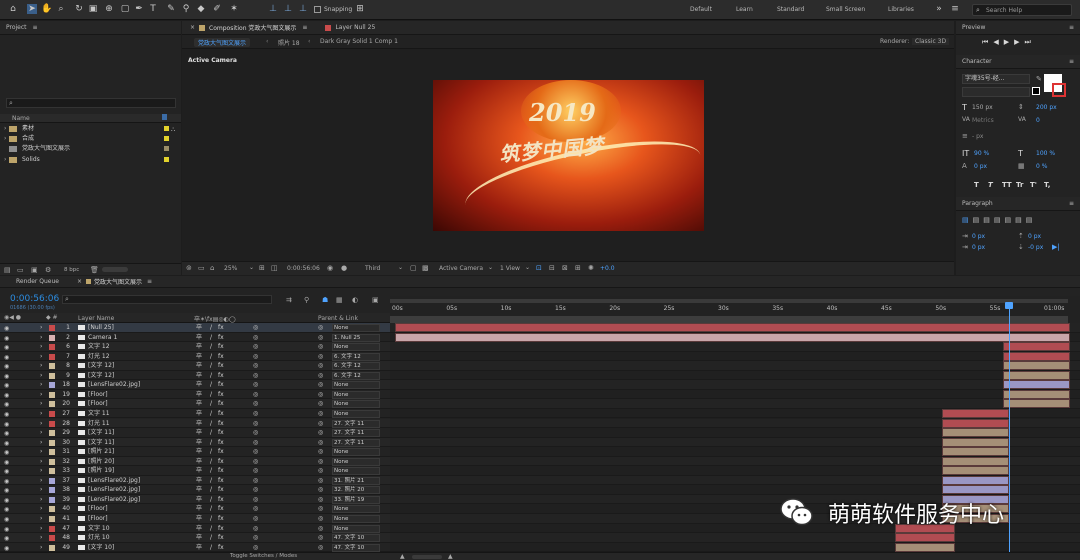 The width and height of the screenshot is (1080, 560). What do you see at coordinates (61, 9) in the screenshot?
I see `zoom-tool-icon: ⌕` at bounding box center [61, 9].